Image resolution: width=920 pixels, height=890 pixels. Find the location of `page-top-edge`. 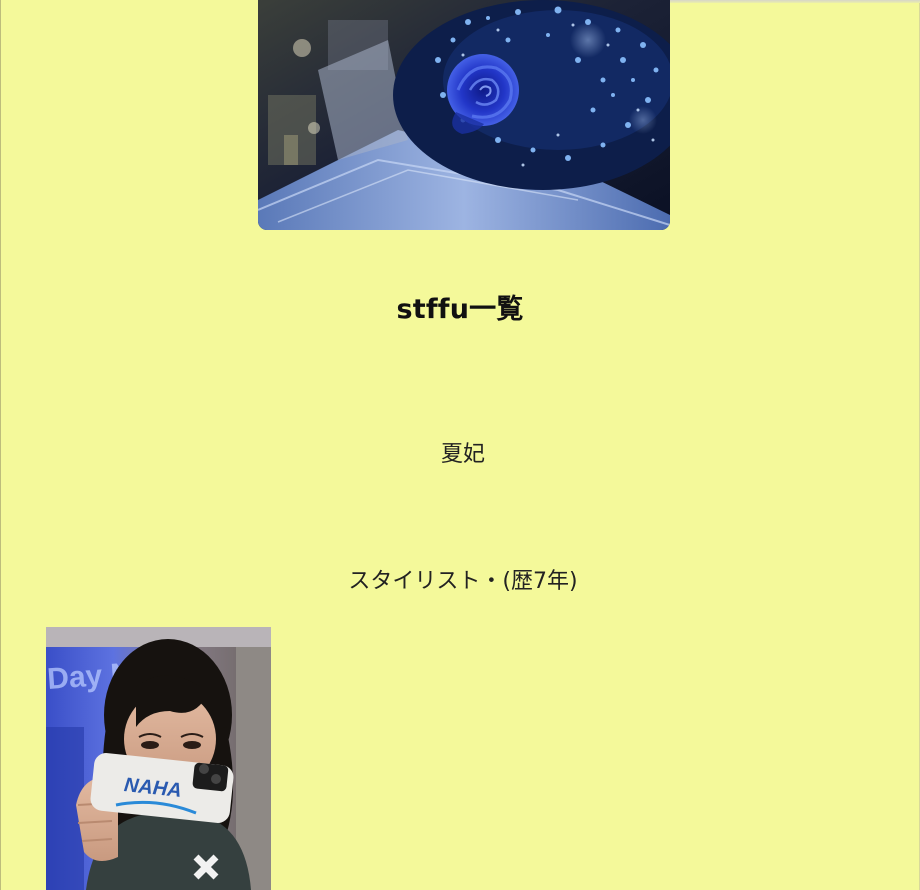

page-top-edge is located at coordinates (795, 1).